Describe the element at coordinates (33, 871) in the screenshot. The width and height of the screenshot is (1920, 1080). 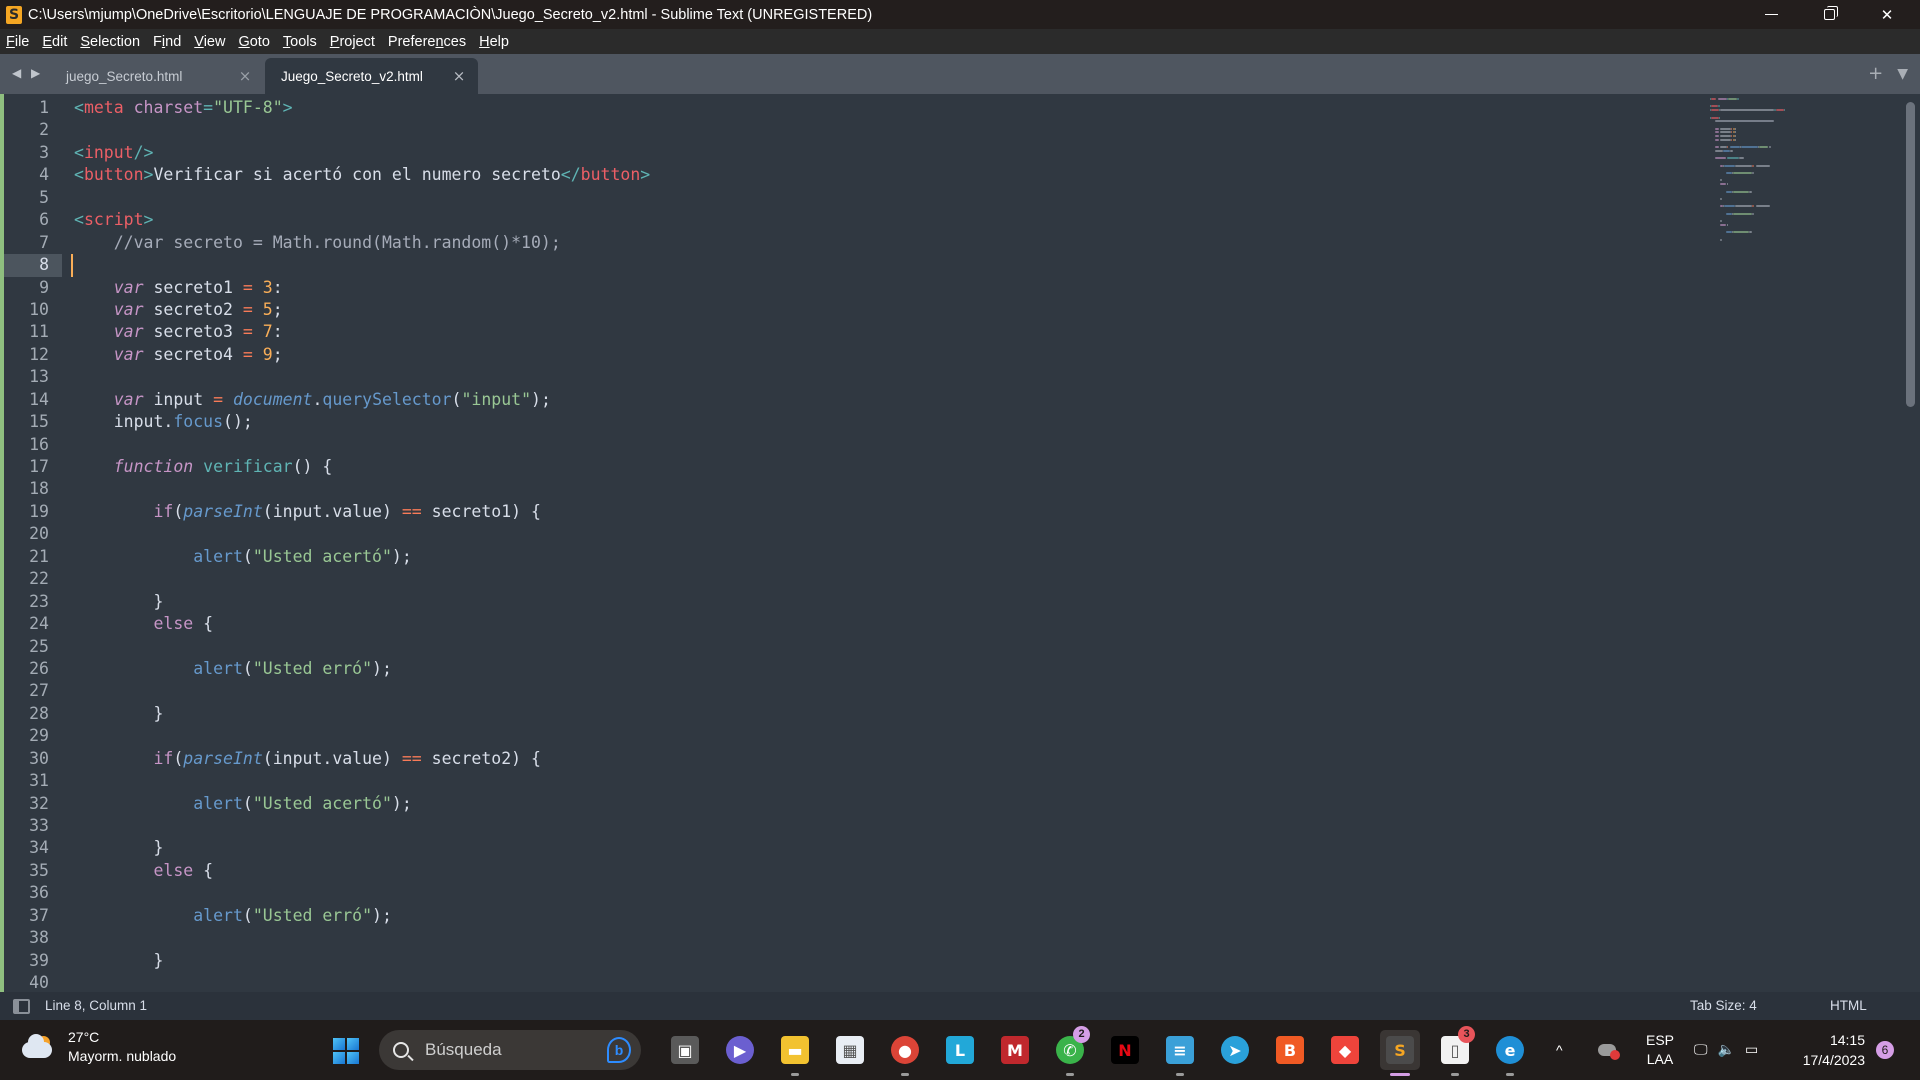
I see `line-number: 35` at that location.